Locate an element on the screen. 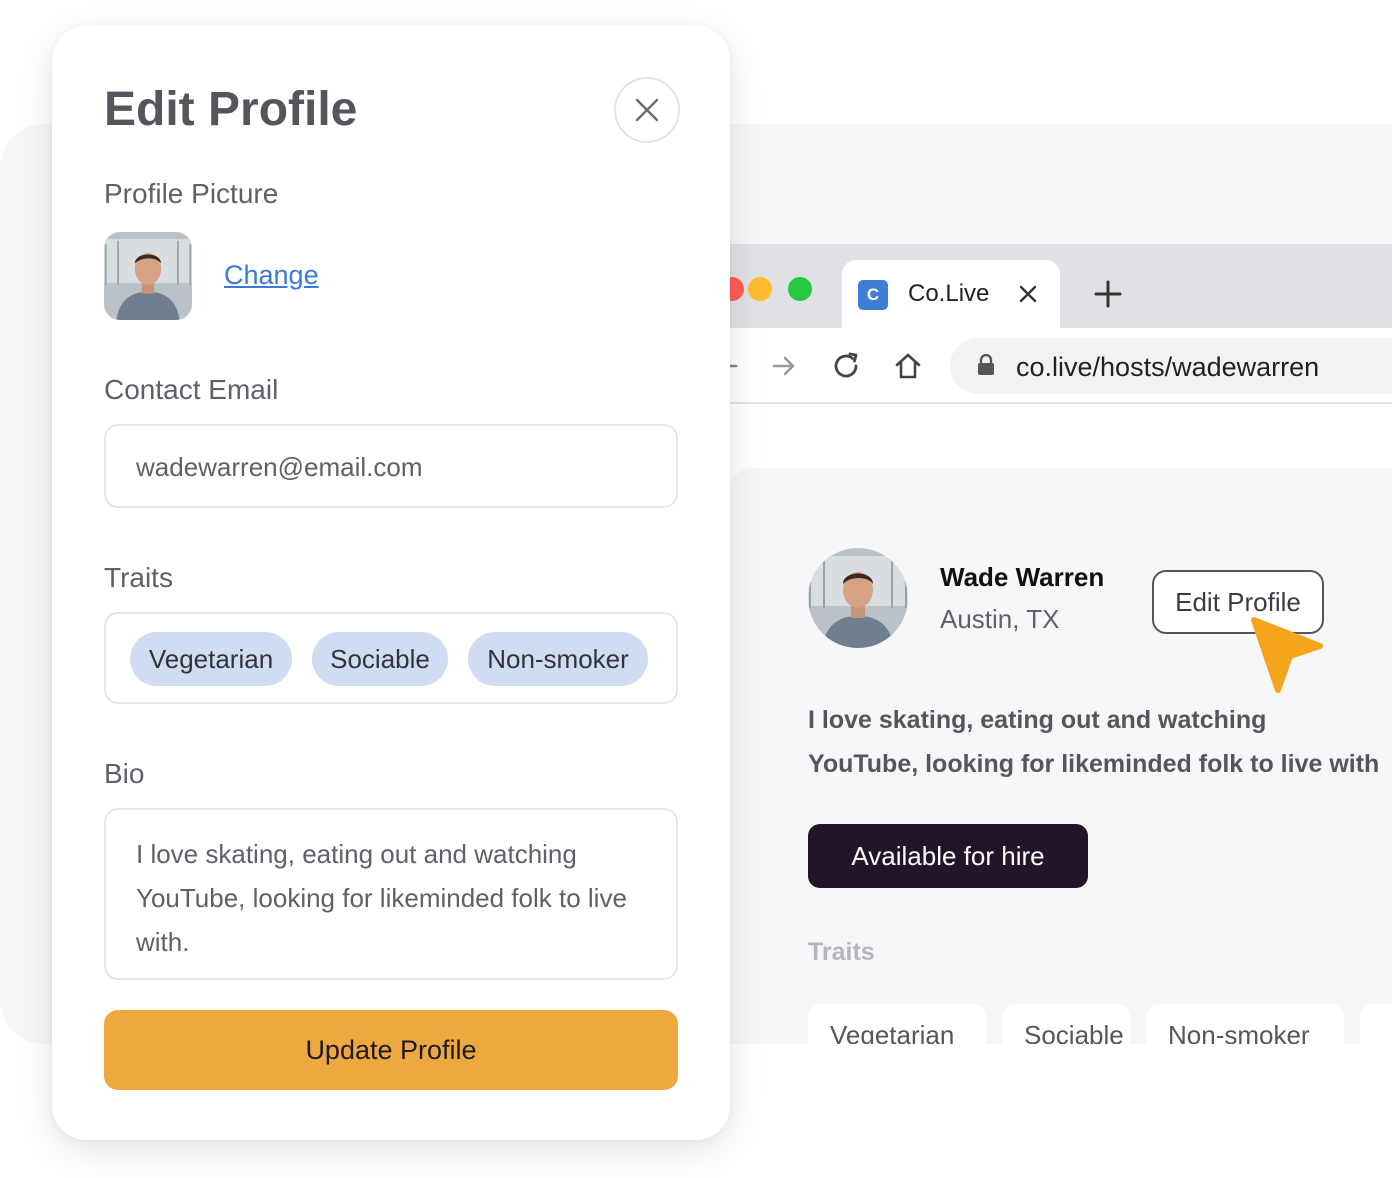 The height and width of the screenshot is (1178, 1392). close-icon is located at coordinates (647, 110).